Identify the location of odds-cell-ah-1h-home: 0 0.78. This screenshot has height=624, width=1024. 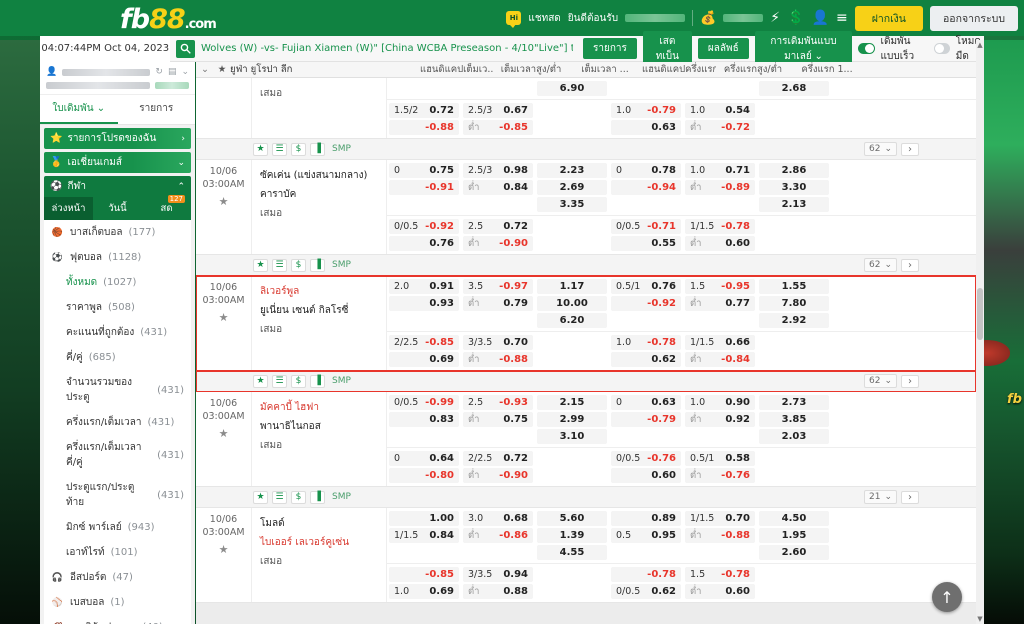
(646, 170).